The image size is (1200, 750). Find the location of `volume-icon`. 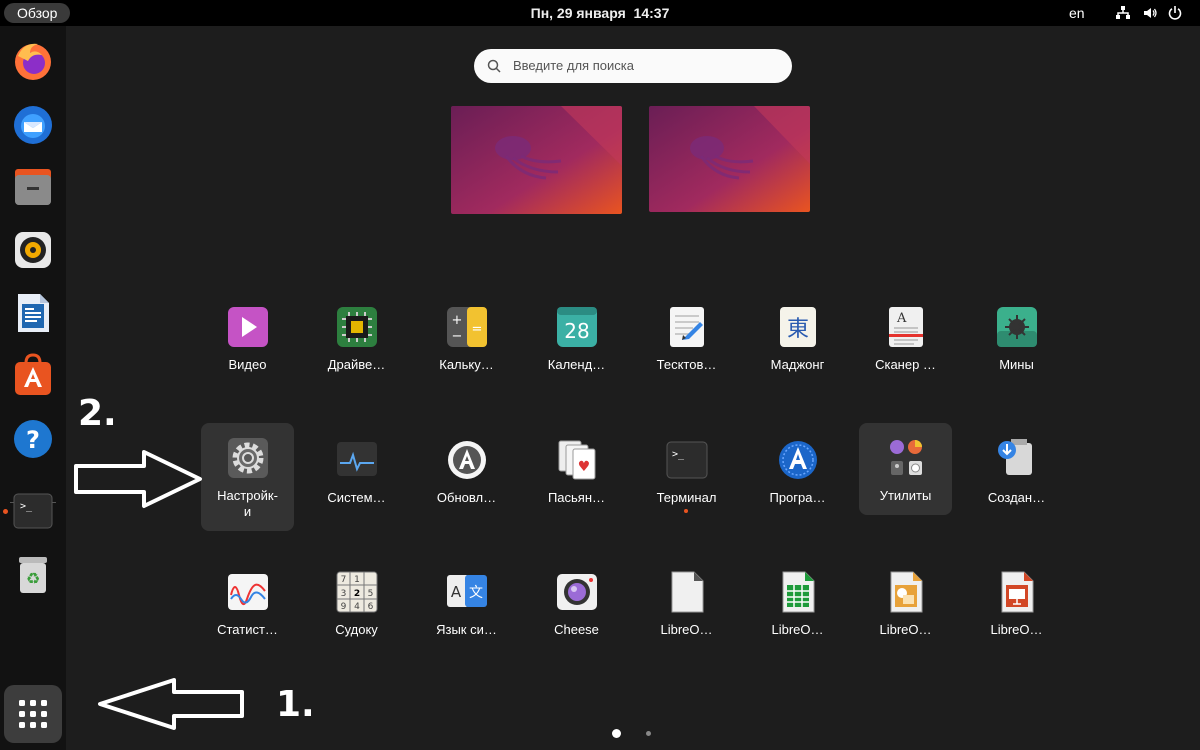

volume-icon is located at coordinates (1150, 15).